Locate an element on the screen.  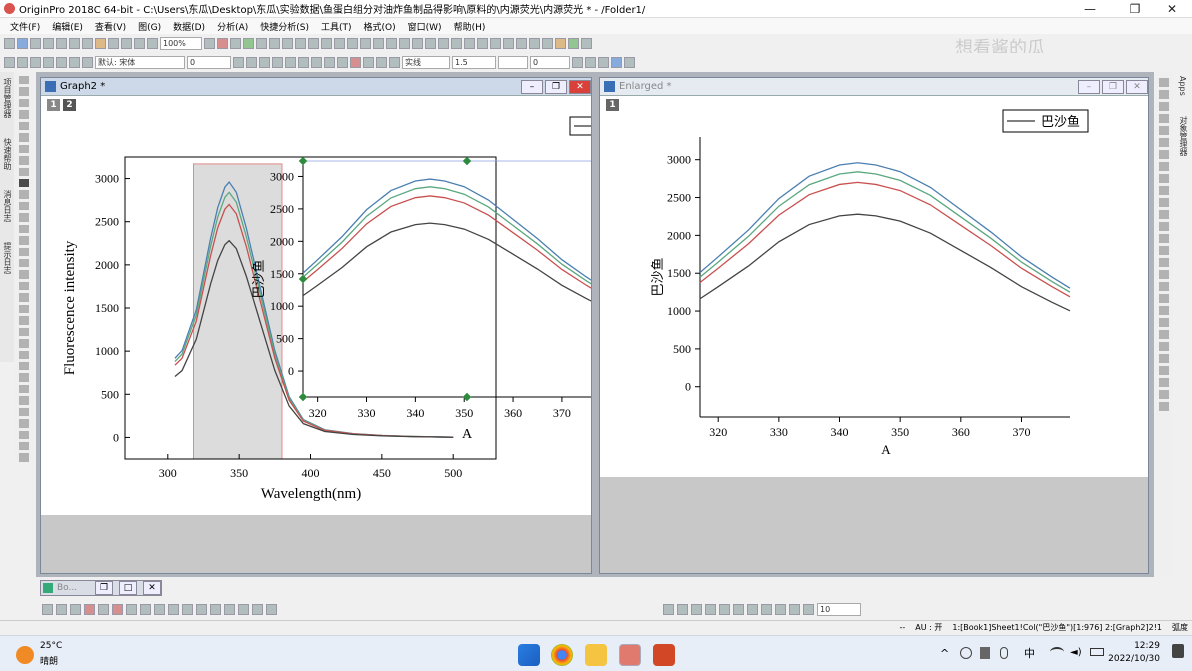
line-symbol-icon is located at coordinates (75, 609).